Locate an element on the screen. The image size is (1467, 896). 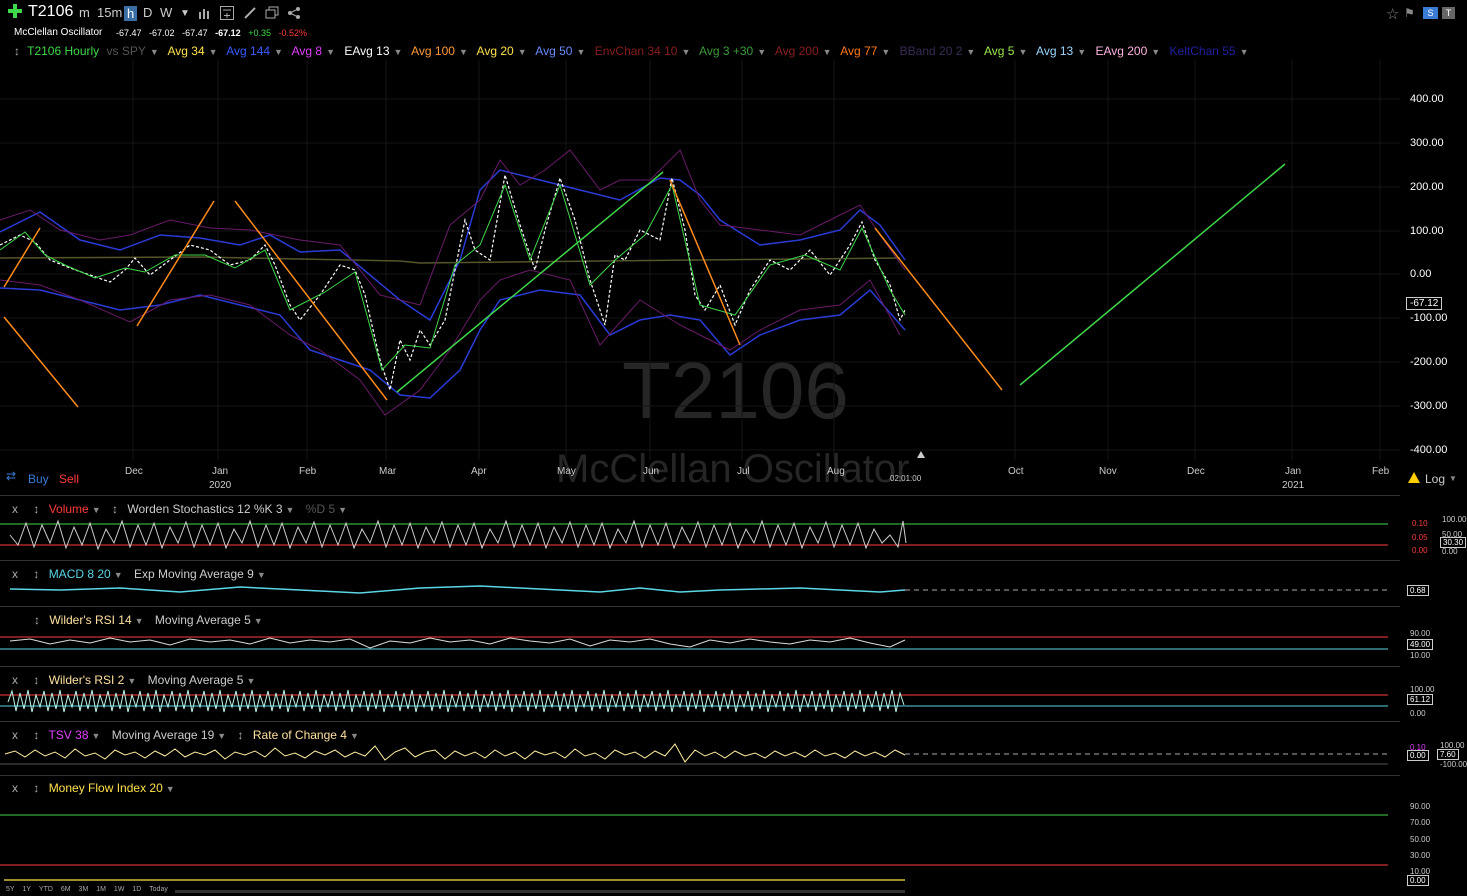
symbol-title: T2106 is located at coordinates (50, 12).